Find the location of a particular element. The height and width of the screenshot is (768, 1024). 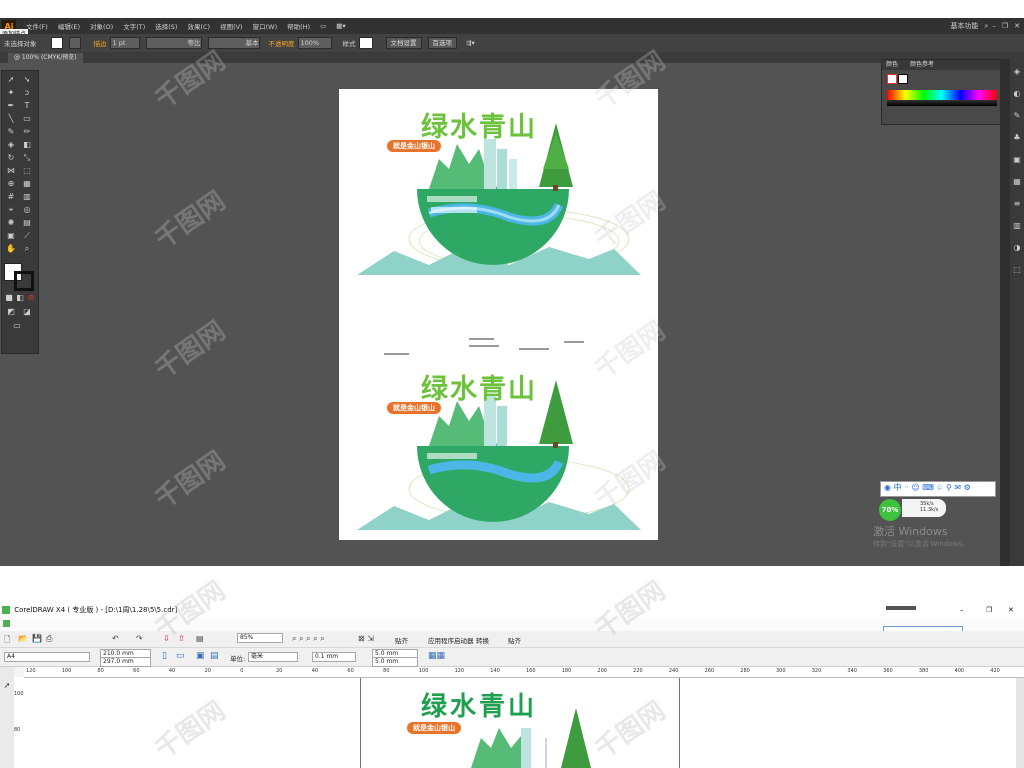

snap-button: 贴齐 is located at coordinates (401, 640).